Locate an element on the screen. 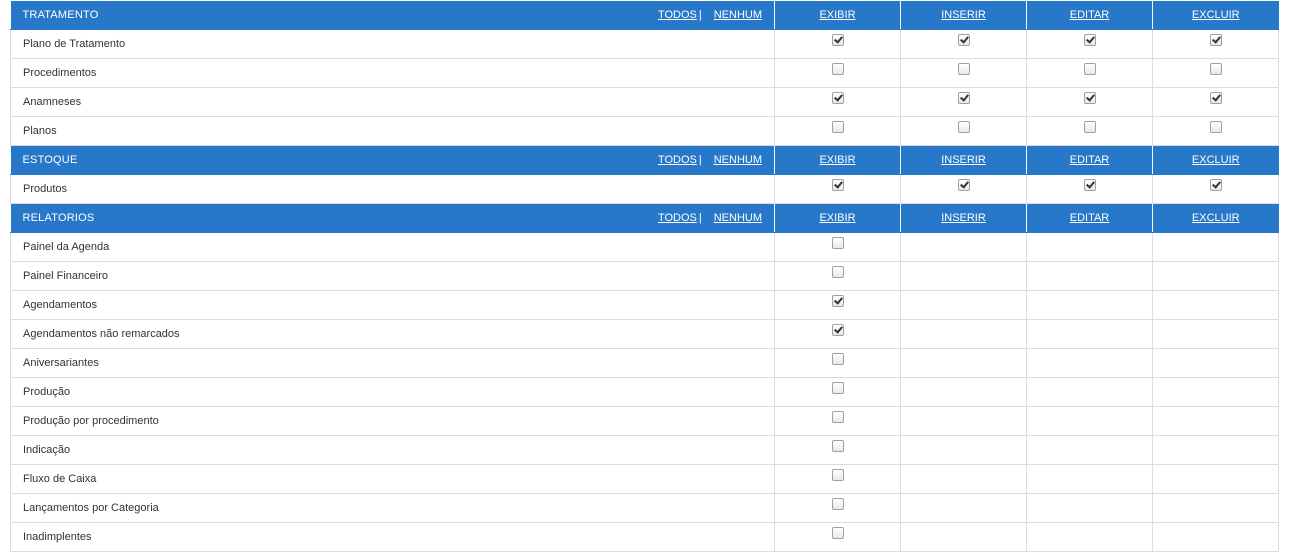 The image size is (1289, 560). permission-label: Agendamentos não remarcados is located at coordinates (392, 334).